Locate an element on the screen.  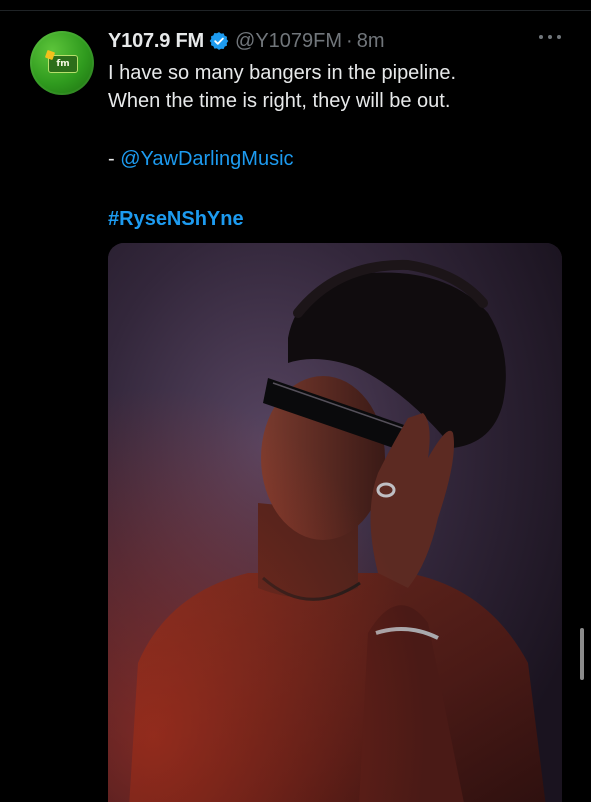
station-logo: fm is located at coordinates (61, 61).